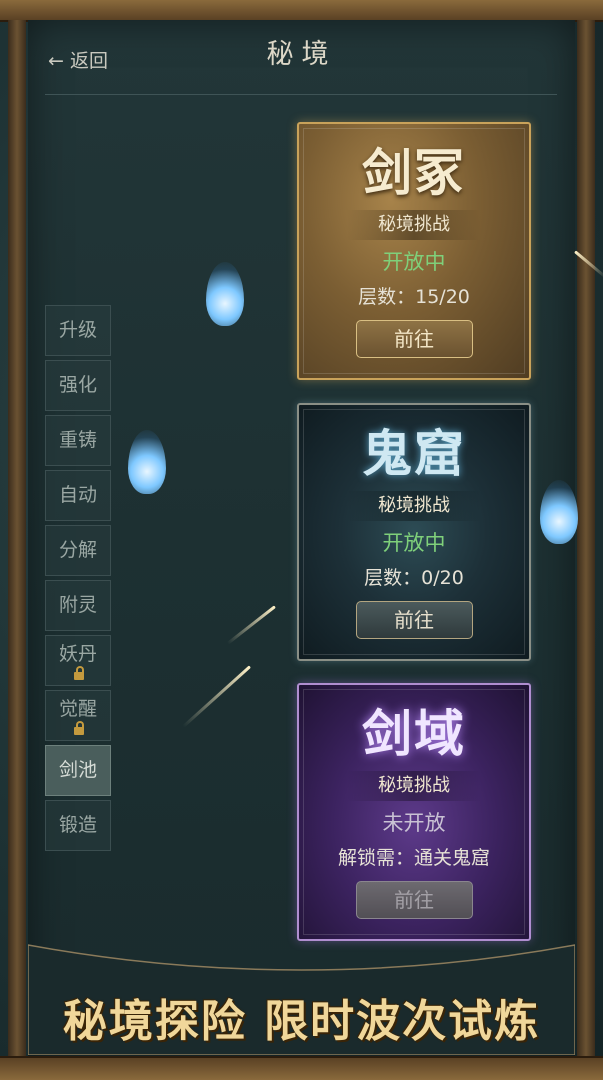 The image size is (603, 1080). What do you see at coordinates (301, 1021) in the screenshot?
I see `promo-slogan: 秘境探险 限时波次试炼` at bounding box center [301, 1021].